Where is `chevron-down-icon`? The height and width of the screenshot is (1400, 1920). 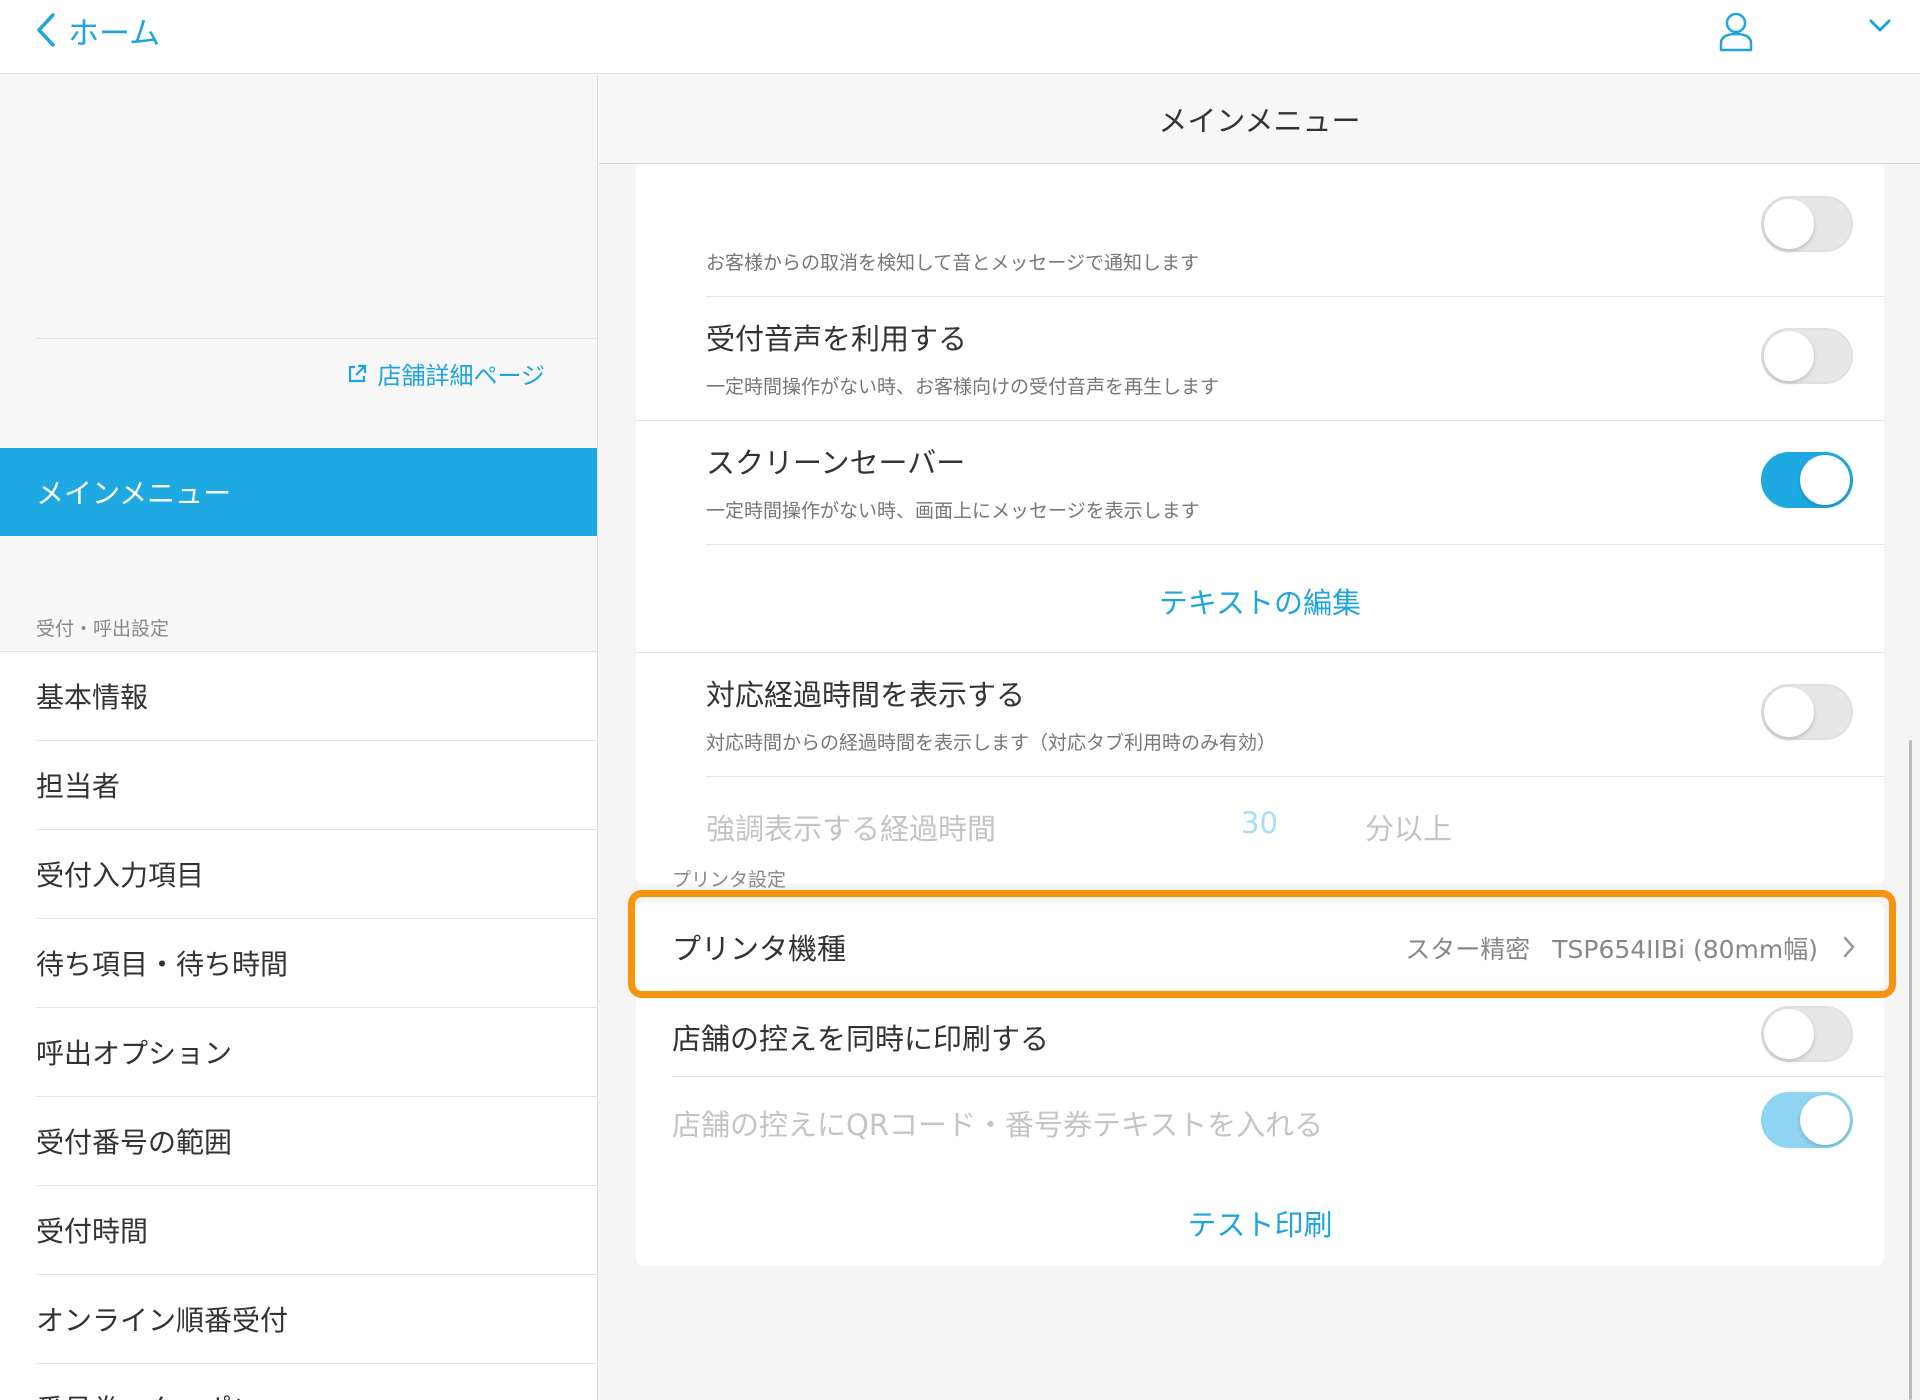 chevron-down-icon is located at coordinates (1880, 26).